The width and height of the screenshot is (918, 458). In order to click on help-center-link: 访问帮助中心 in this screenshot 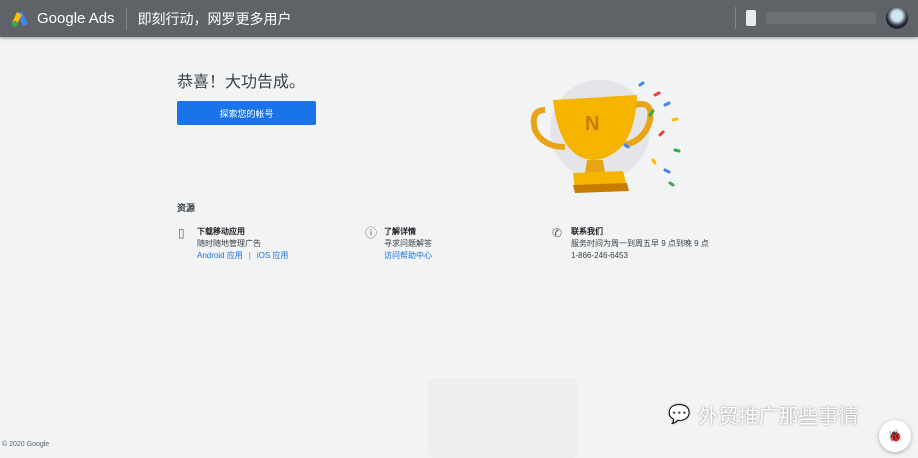, I will do `click(408, 255)`.